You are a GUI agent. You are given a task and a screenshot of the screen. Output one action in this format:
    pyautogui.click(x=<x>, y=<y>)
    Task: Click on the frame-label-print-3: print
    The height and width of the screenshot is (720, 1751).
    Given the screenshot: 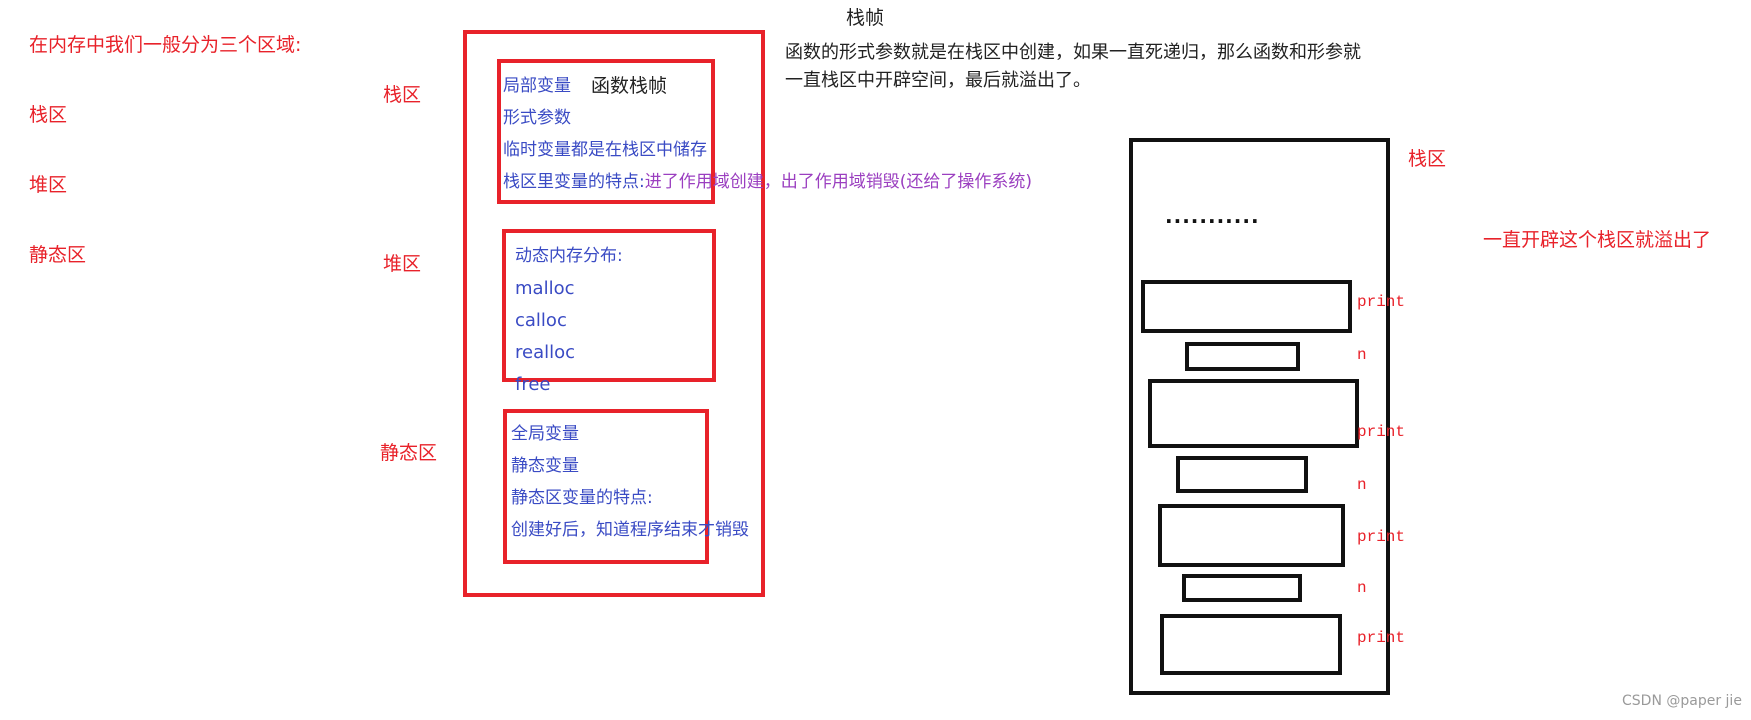 What is the action you would take?
    pyautogui.click(x=1381, y=537)
    